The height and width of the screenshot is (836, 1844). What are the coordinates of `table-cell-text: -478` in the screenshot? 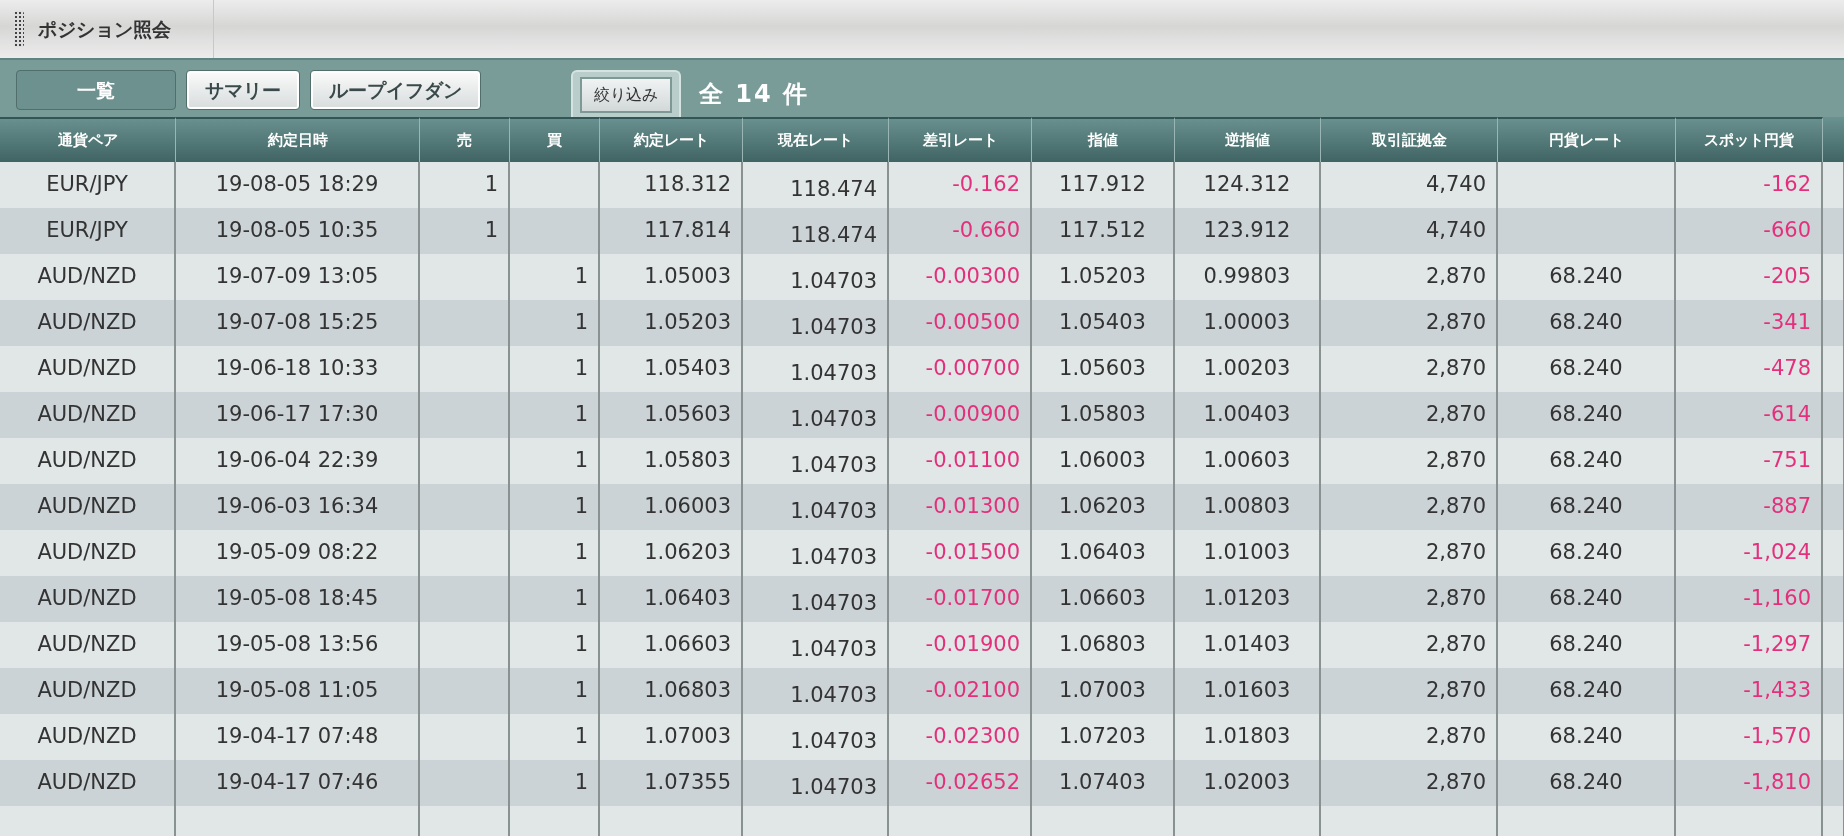 It's located at (1787, 369).